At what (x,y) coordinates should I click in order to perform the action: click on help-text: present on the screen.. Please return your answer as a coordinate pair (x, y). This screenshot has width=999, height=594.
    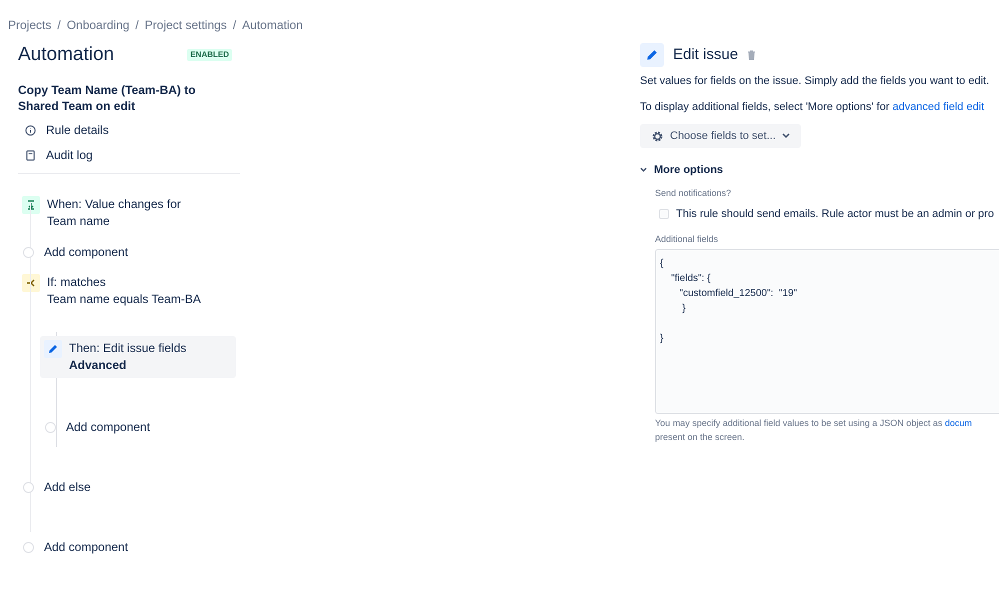
    Looking at the image, I should click on (700, 437).